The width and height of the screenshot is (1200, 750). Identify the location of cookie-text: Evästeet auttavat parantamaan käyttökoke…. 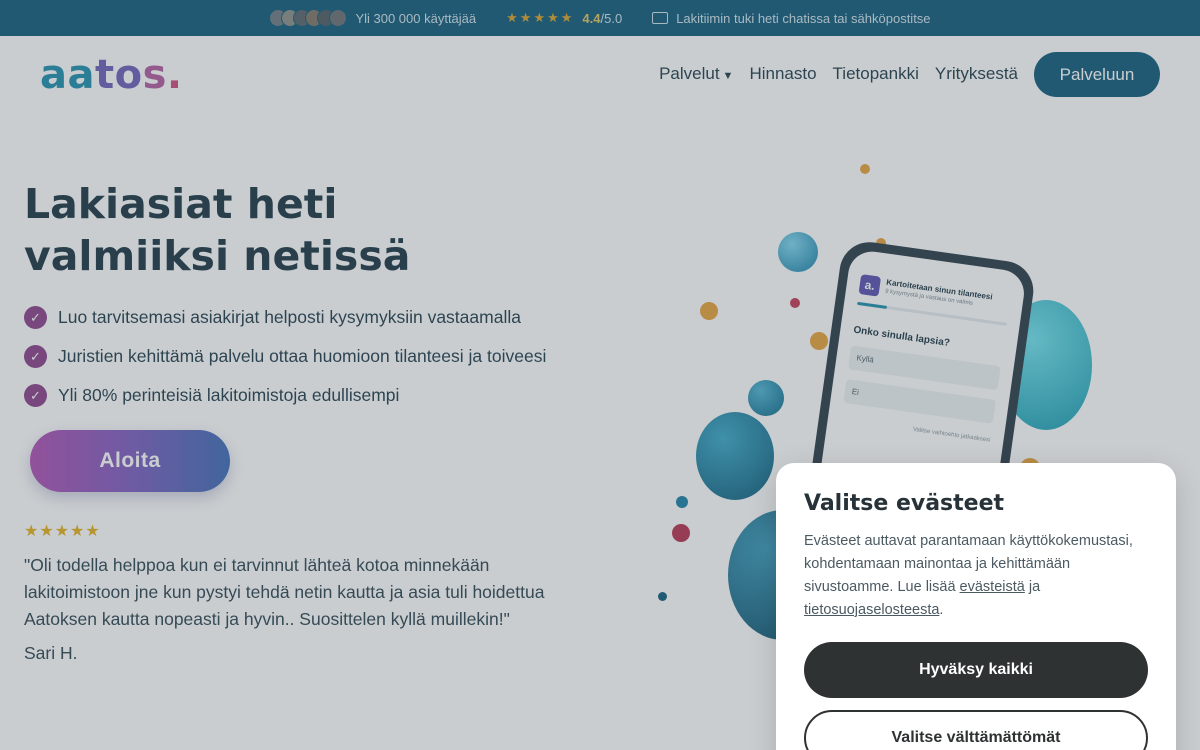
(968, 575).